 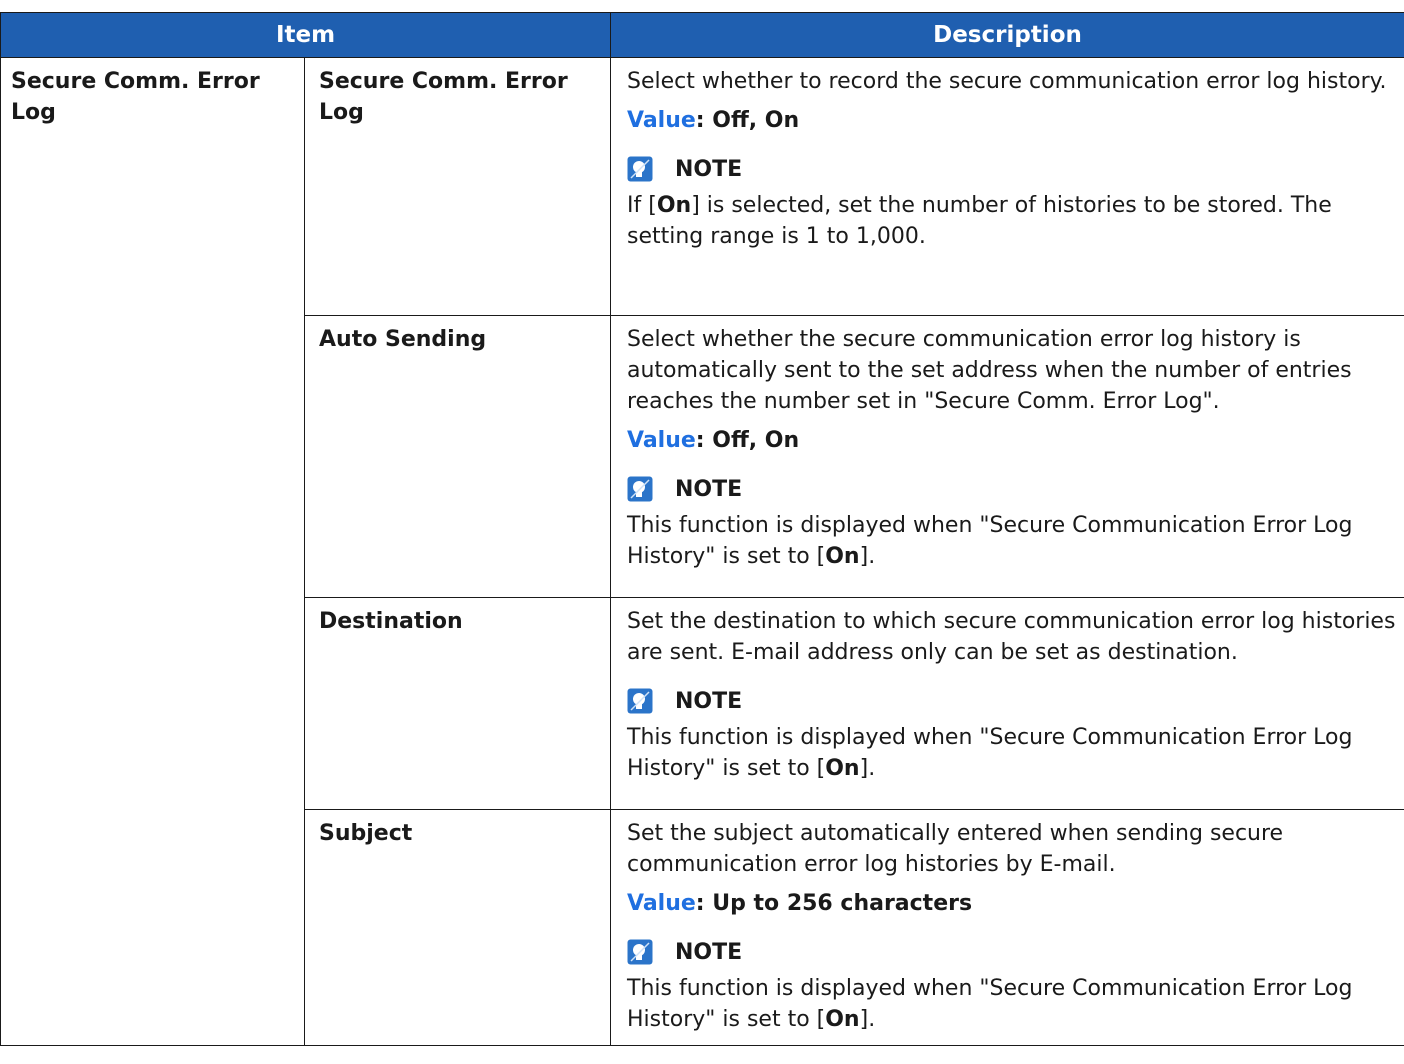 What do you see at coordinates (1013, 903) in the screenshot?
I see `value-line: Value: Up to 256 characters` at bounding box center [1013, 903].